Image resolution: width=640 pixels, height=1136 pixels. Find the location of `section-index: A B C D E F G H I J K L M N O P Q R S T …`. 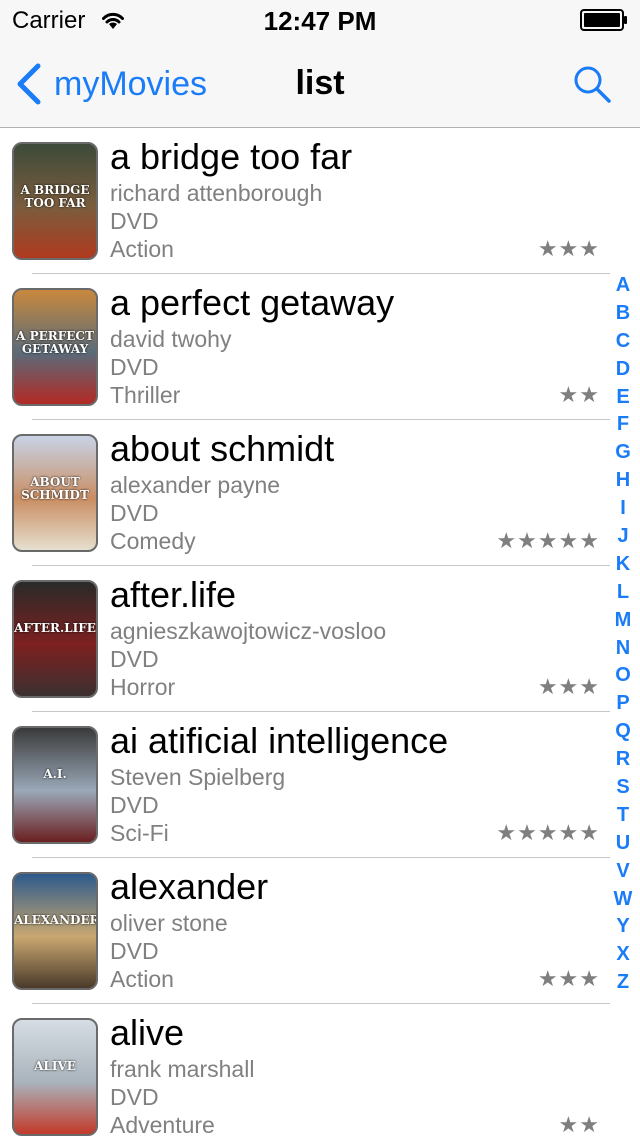

section-index: A B C D E F G H I J K L M N O P Q R S T … is located at coordinates (623, 634).